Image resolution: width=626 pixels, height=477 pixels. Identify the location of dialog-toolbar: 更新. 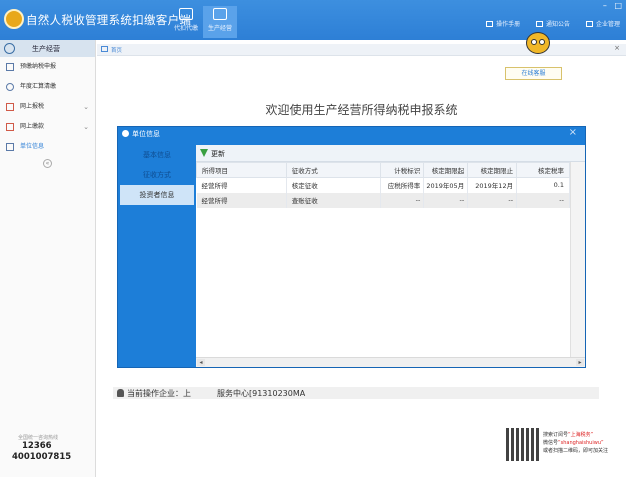
(390, 153).